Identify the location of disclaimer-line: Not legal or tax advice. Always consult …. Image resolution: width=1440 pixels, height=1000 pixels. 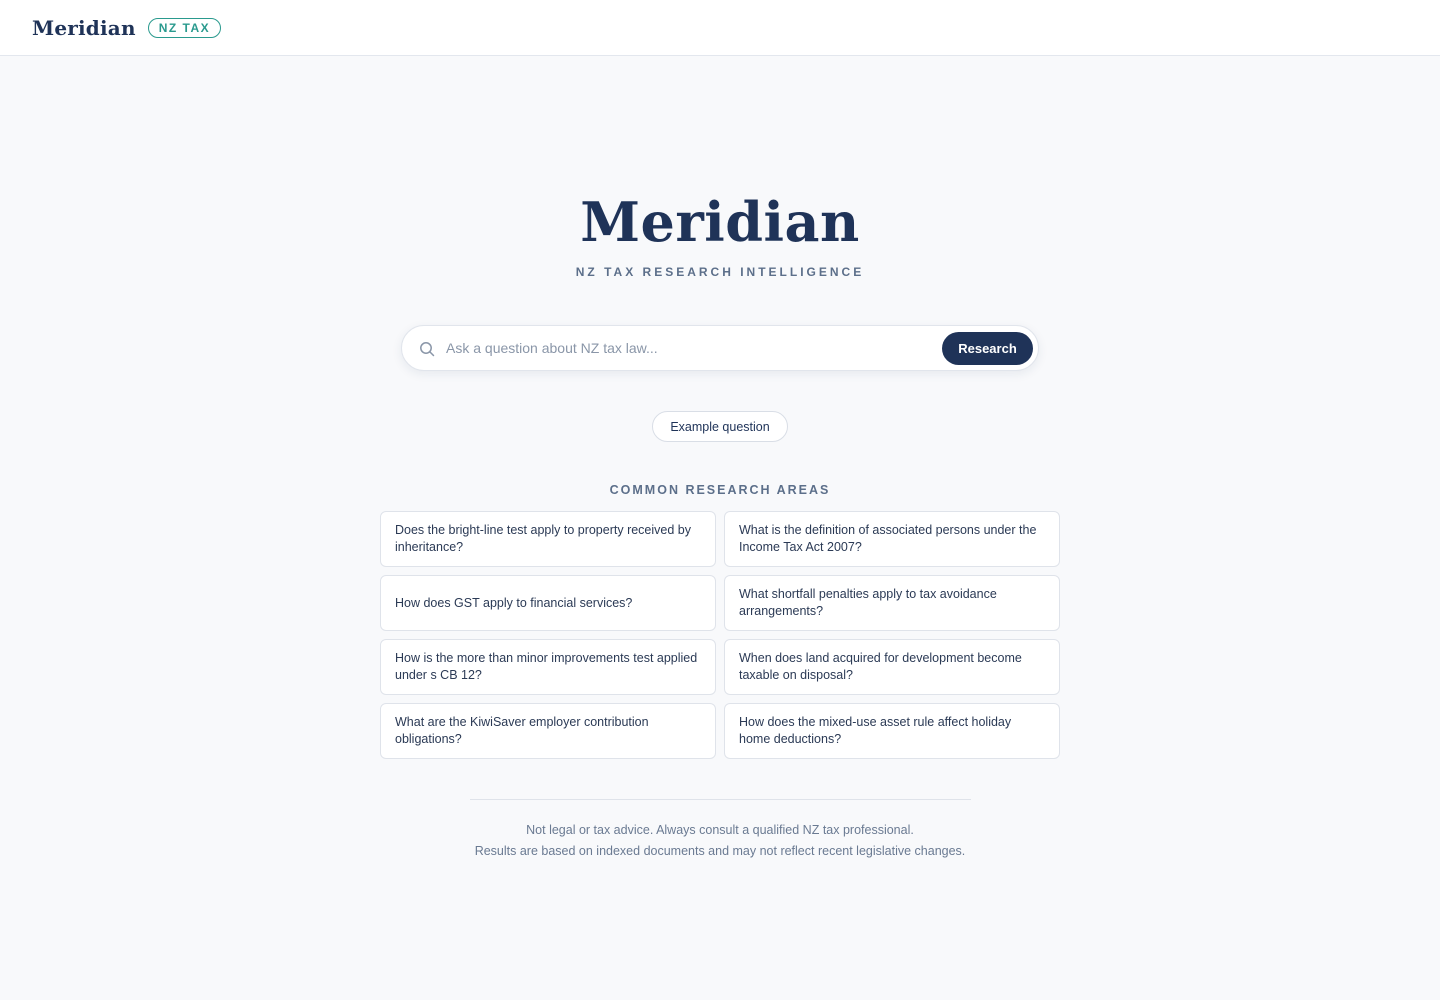
(720, 830).